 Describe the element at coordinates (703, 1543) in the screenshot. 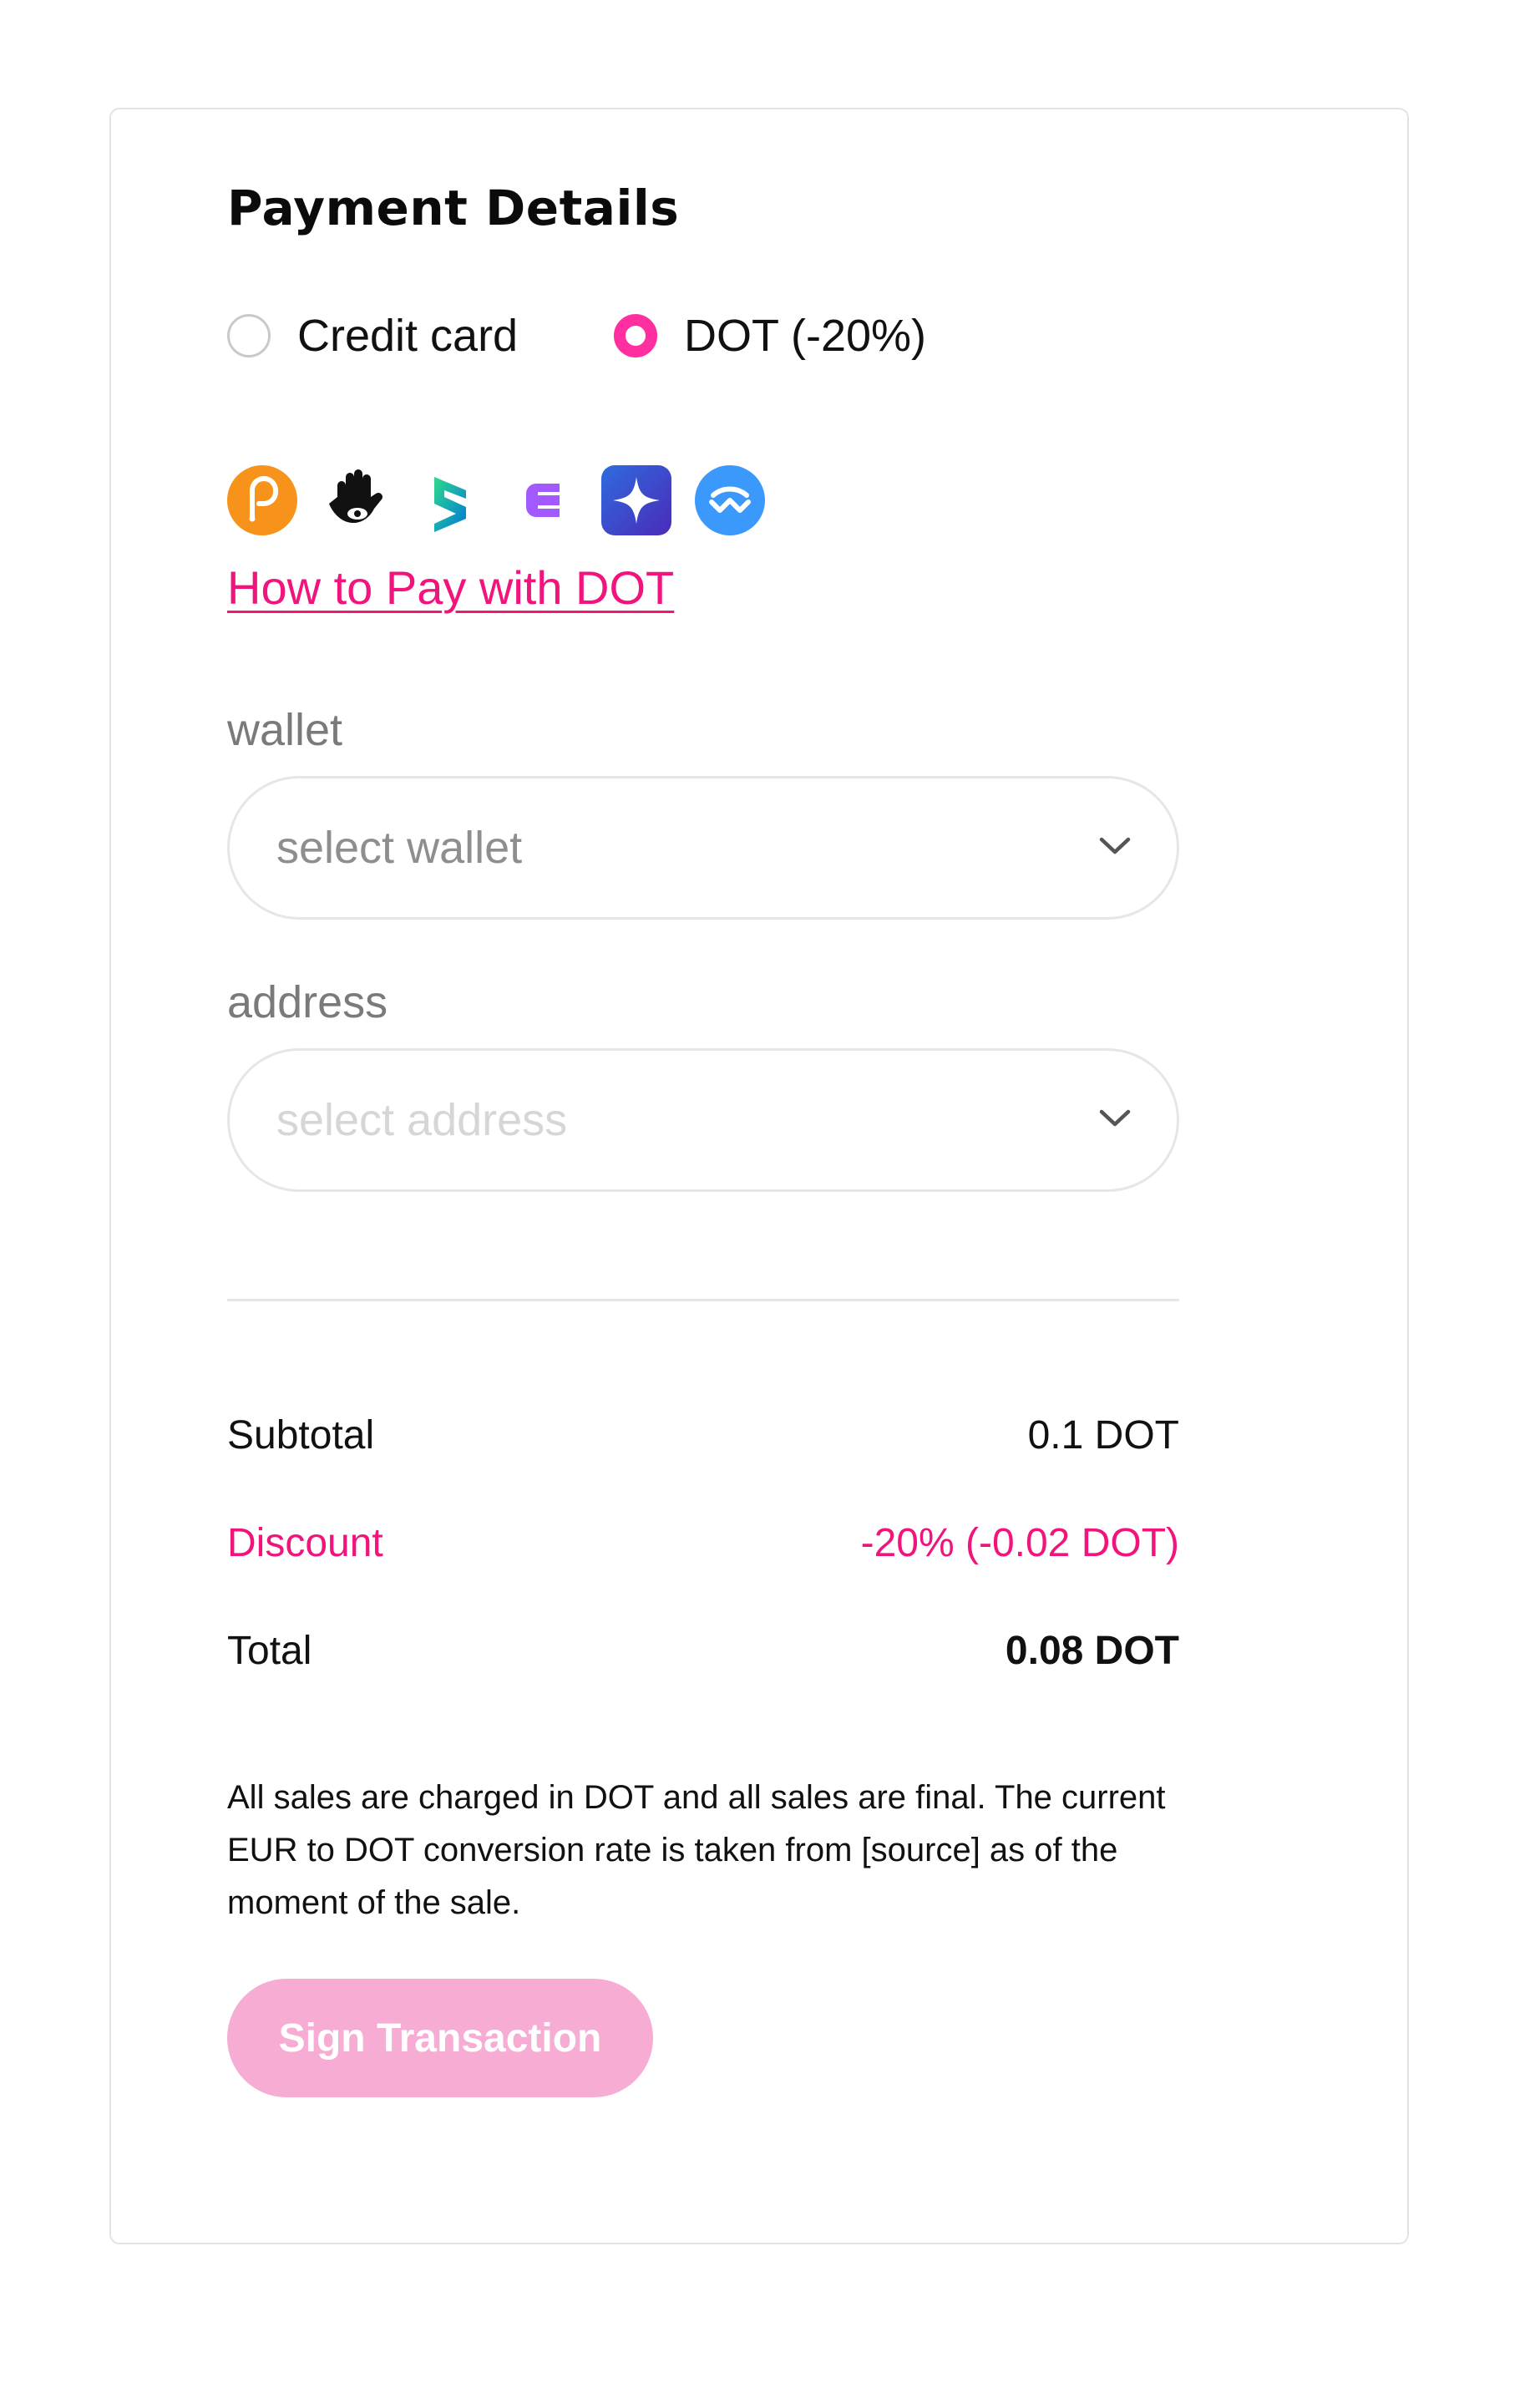

I see `discount-row: Discount -20% (-0.02 DOT)` at that location.